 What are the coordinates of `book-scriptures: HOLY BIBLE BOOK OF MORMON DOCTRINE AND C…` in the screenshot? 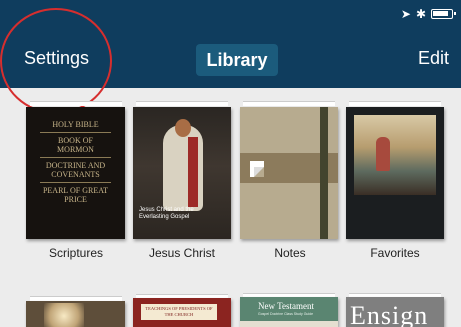 It's located at (75, 173).